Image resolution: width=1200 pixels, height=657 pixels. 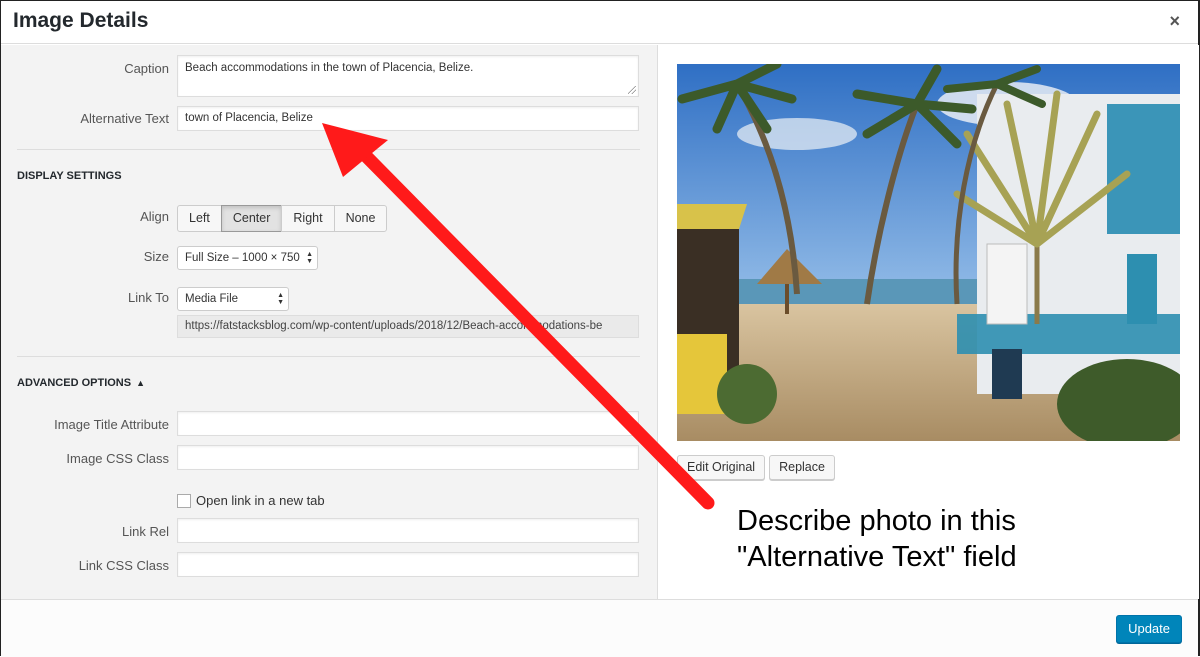 I want to click on edit-original-button: Edit Original, so click(x=721, y=467).